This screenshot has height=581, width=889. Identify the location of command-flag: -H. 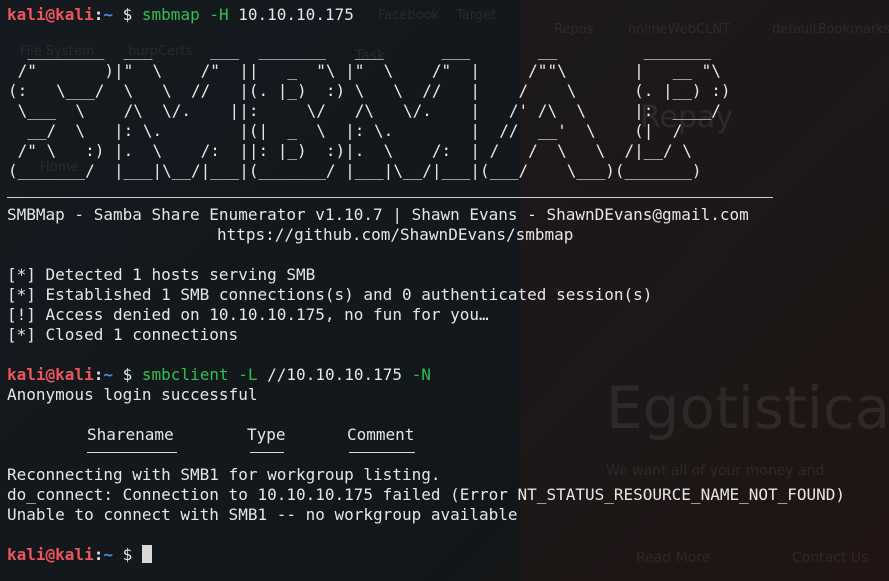
(219, 14).